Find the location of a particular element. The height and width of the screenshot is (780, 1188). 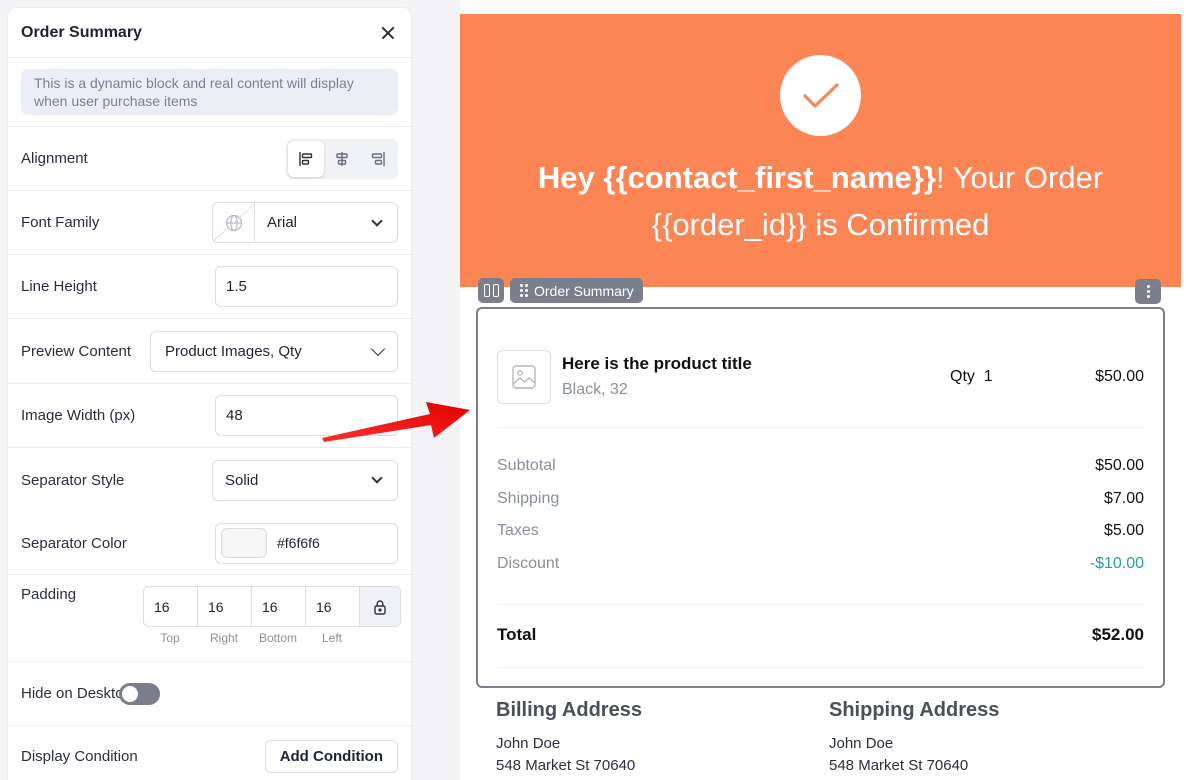

preview-content-value: Product Images, Qty is located at coordinates (233, 351).